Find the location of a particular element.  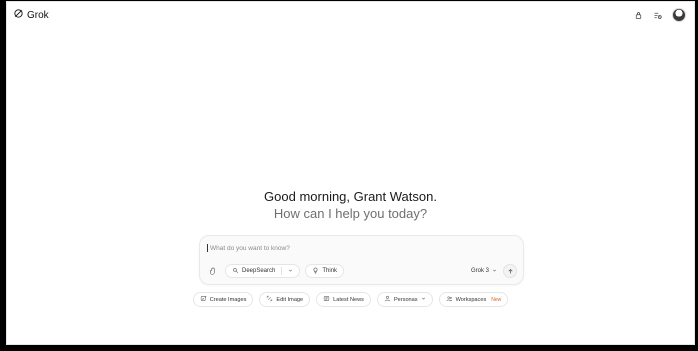

brand-name: Grok is located at coordinates (38, 15).